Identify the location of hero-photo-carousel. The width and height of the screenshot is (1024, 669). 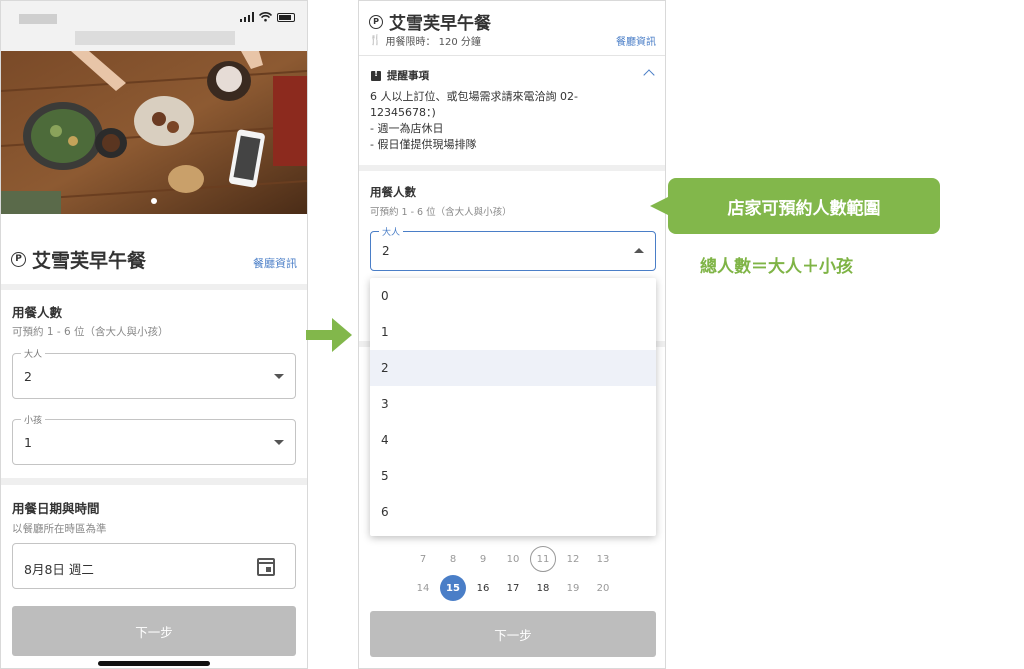
(154, 132).